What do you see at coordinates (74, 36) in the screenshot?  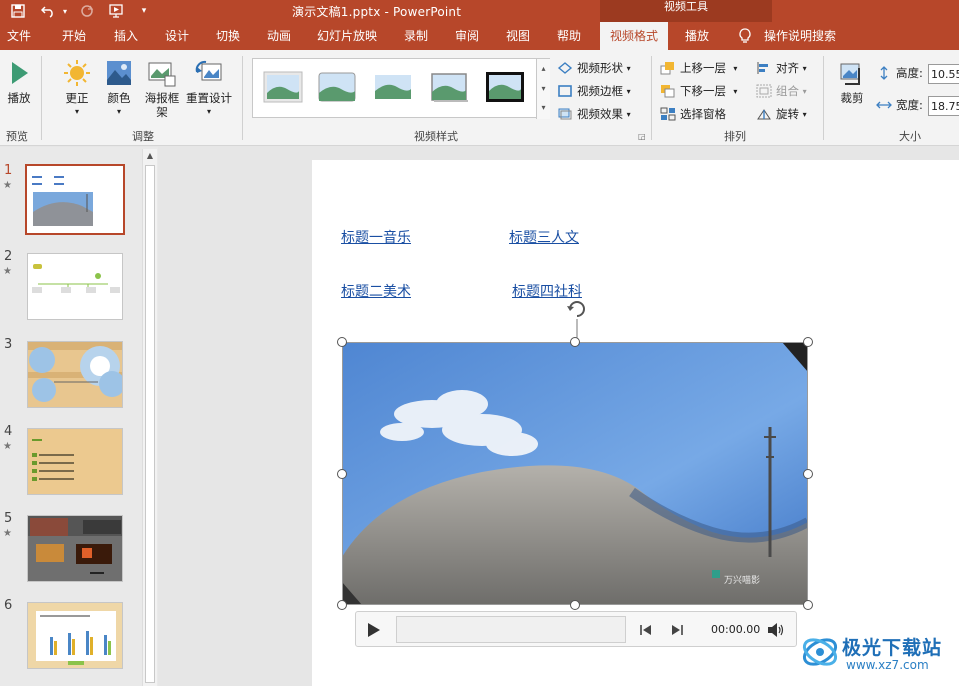 I see `tab-home: 开始` at bounding box center [74, 36].